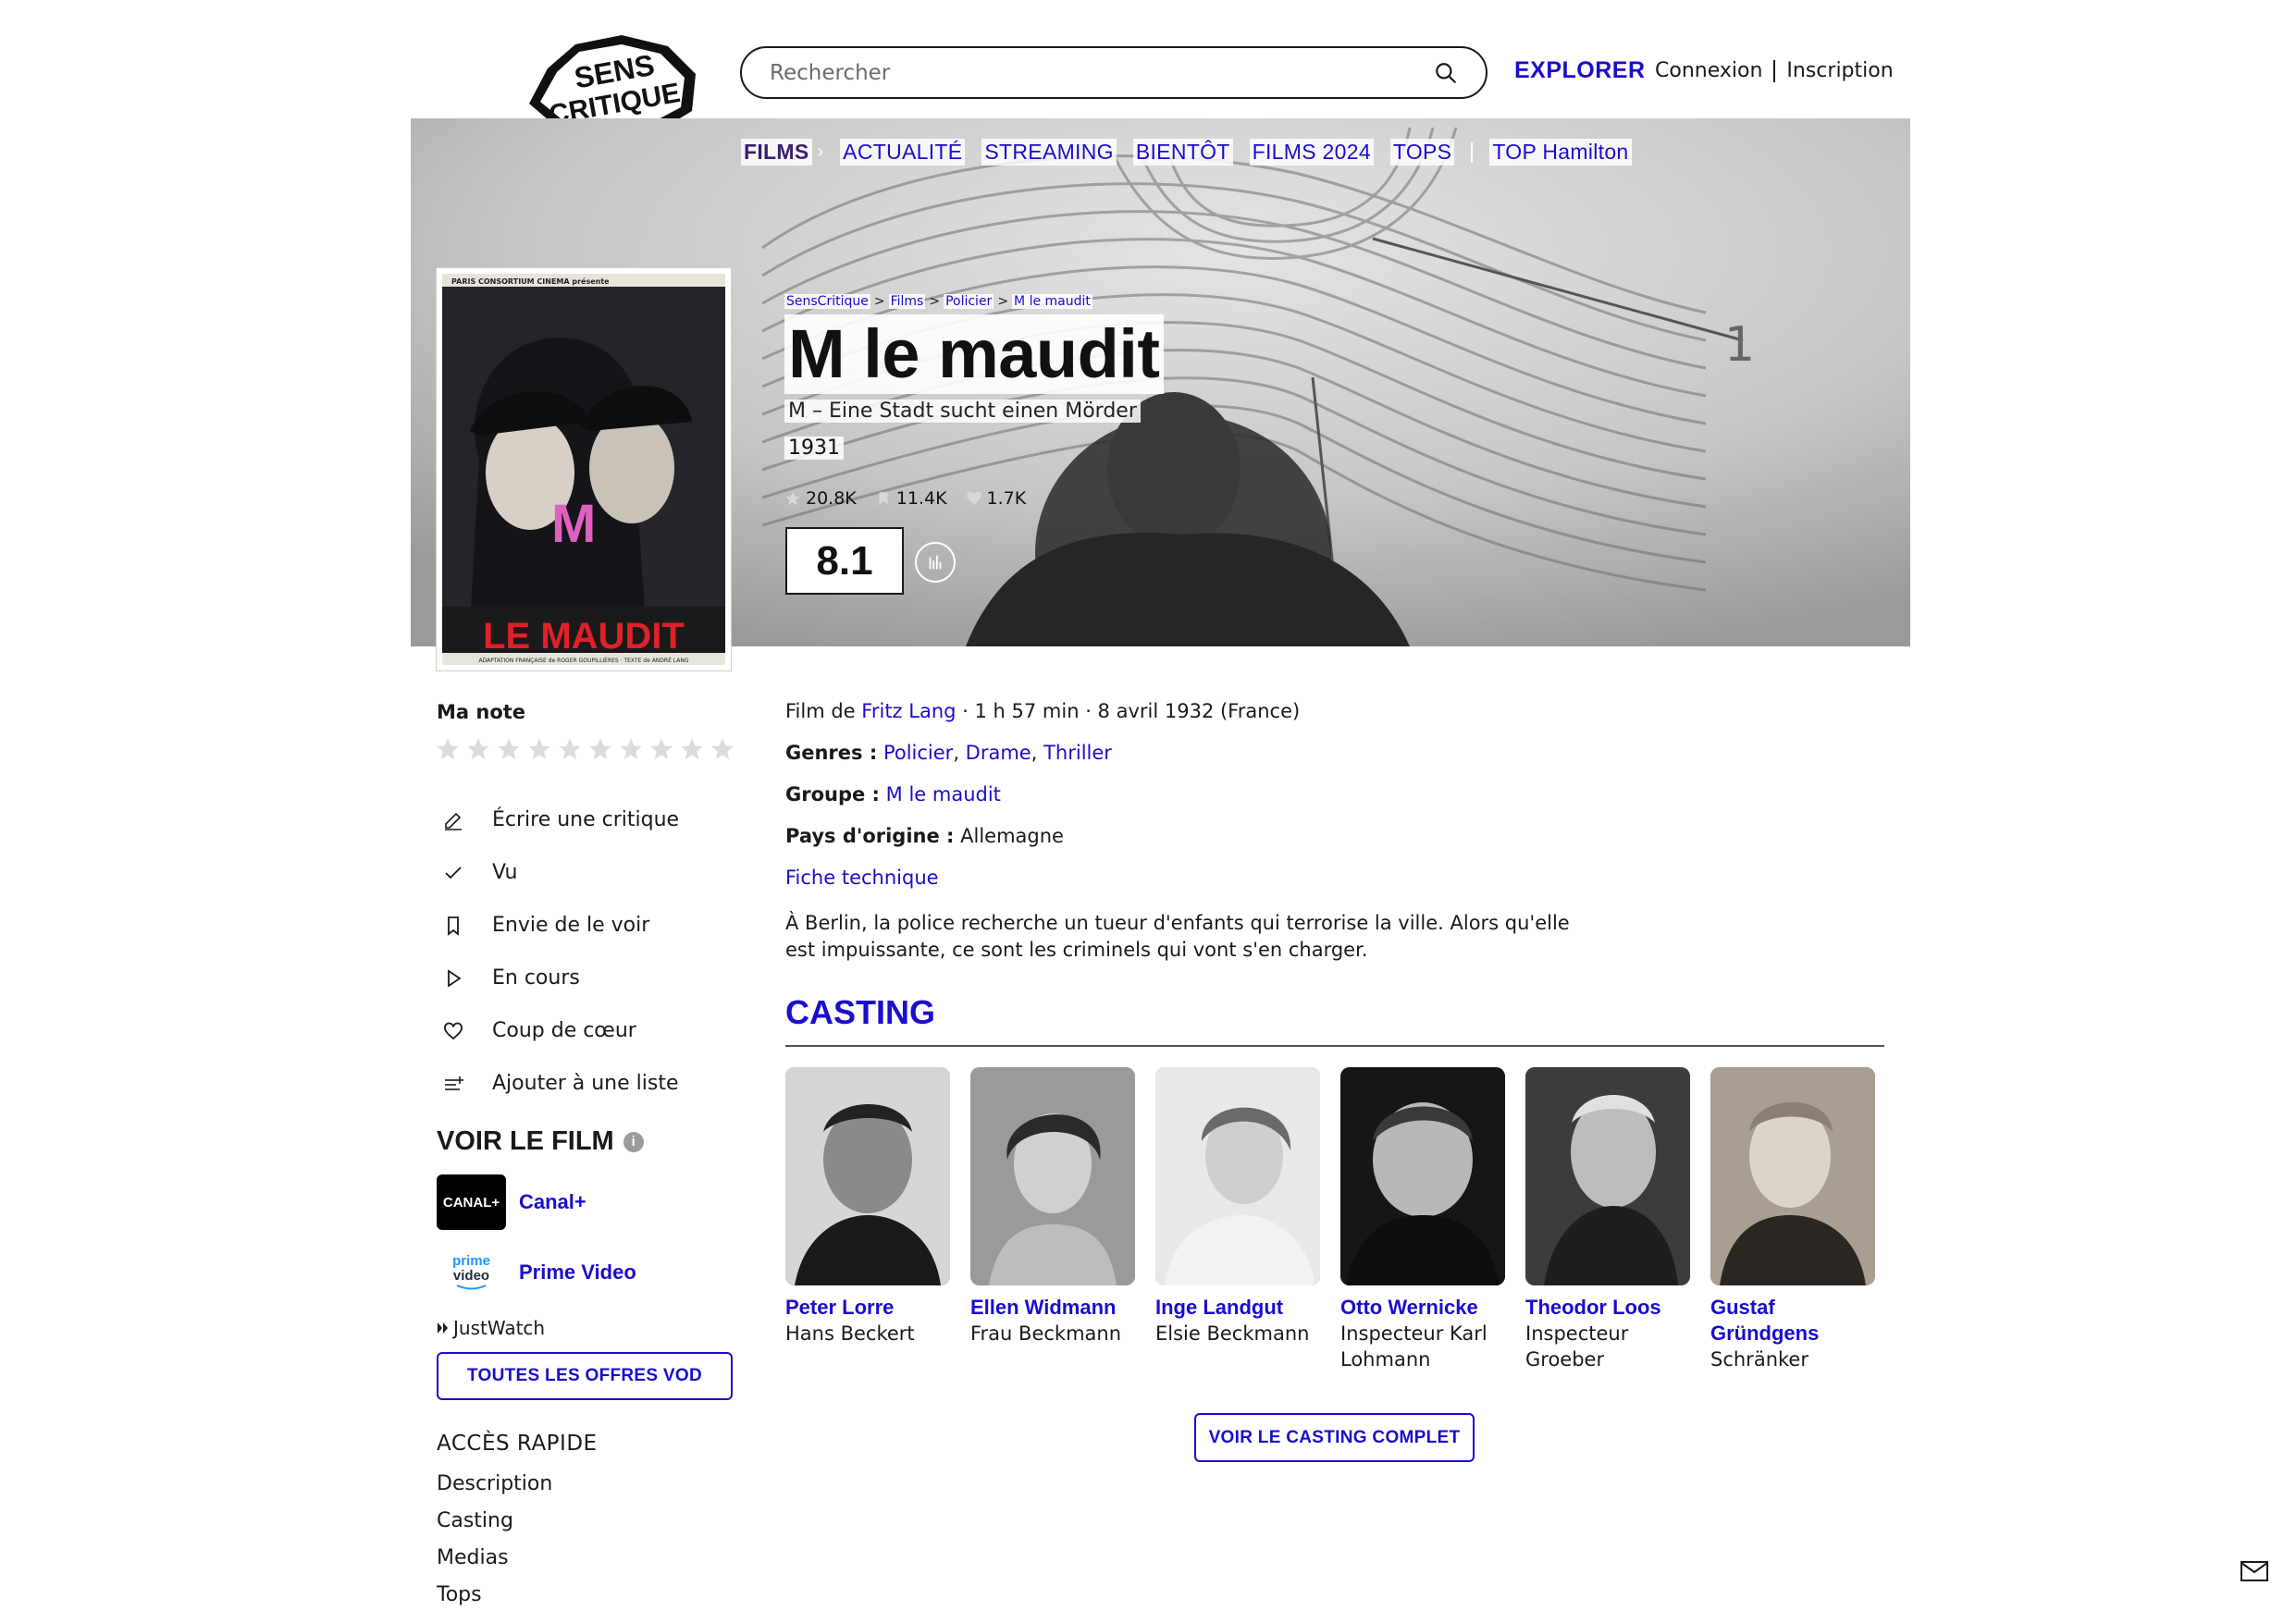 Image resolution: width=2296 pixels, height=1623 pixels. What do you see at coordinates (584, 636) in the screenshot?
I see `poster-title-text: LE MAUDIT` at bounding box center [584, 636].